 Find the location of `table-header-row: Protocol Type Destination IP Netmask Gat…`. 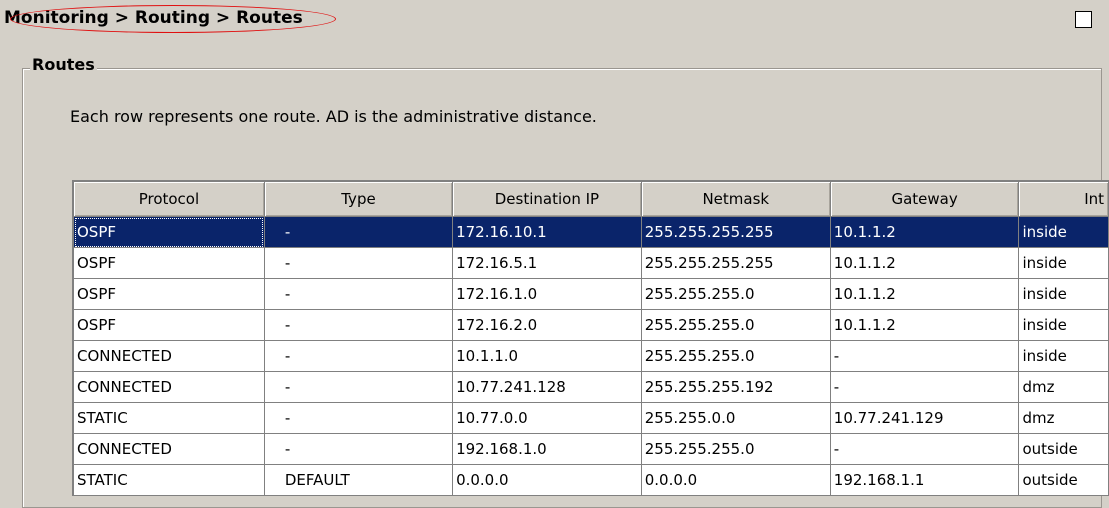

table-header-row: Protocol Type Destination IP Netmask Gat… is located at coordinates (591, 199).